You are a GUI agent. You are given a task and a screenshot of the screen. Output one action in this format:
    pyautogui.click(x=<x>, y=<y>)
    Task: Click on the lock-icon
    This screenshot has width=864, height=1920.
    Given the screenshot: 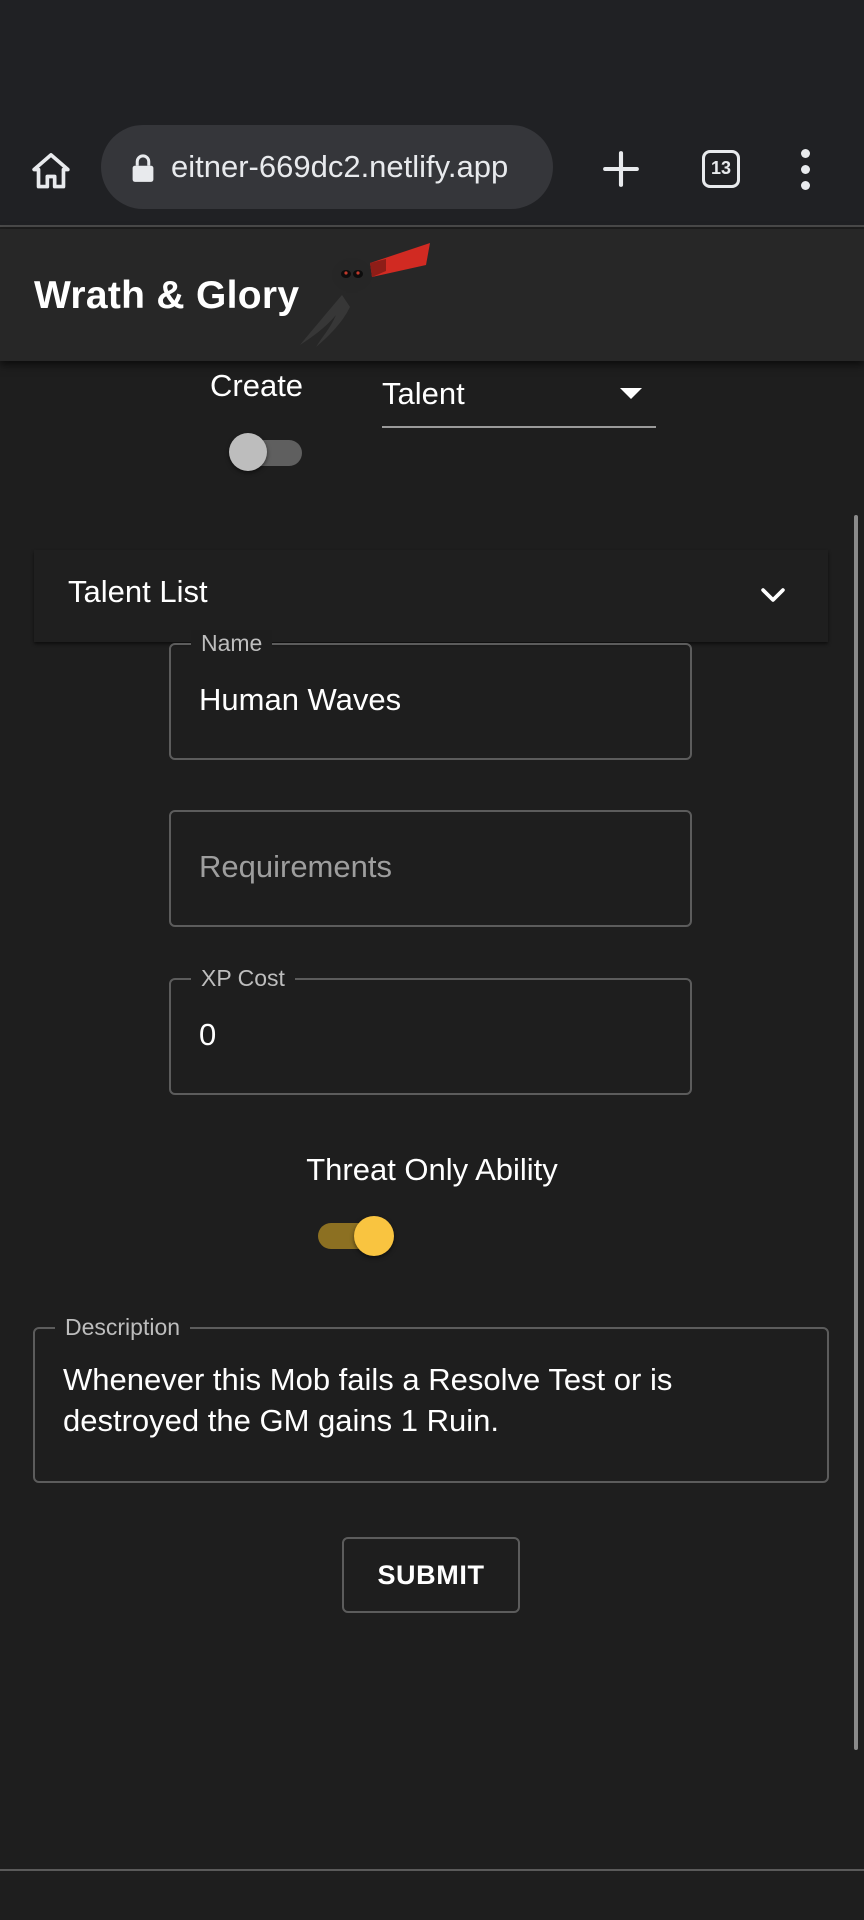 What is the action you would take?
    pyautogui.click(x=143, y=168)
    